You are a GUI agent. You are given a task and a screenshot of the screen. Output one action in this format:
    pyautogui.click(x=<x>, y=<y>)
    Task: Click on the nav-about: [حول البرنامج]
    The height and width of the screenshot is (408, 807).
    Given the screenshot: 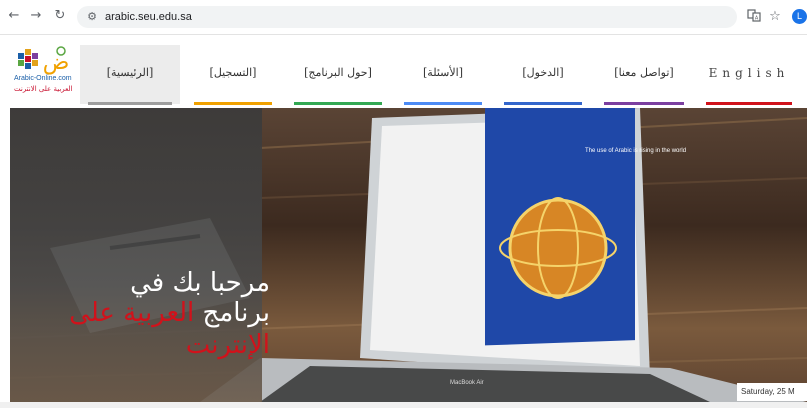 What is the action you would take?
    pyautogui.click(x=338, y=75)
    